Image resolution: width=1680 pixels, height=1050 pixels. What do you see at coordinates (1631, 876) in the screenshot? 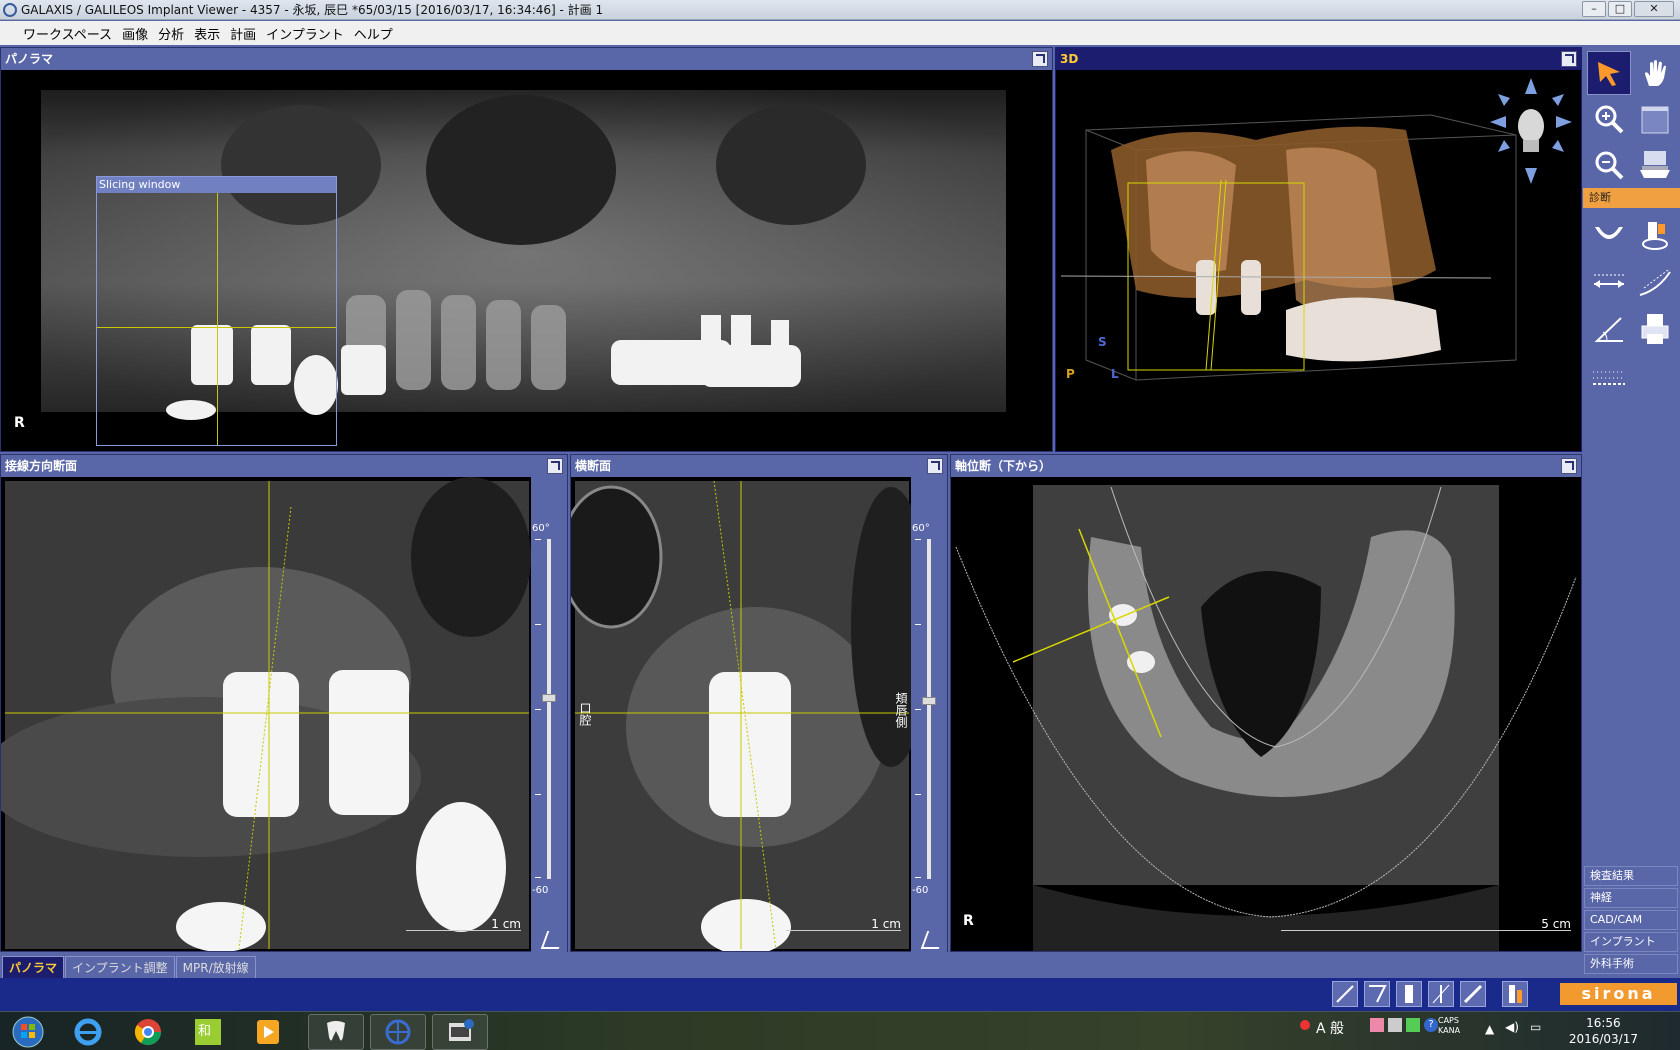
I see `sidebar-tab-results: 検査結果` at bounding box center [1631, 876].